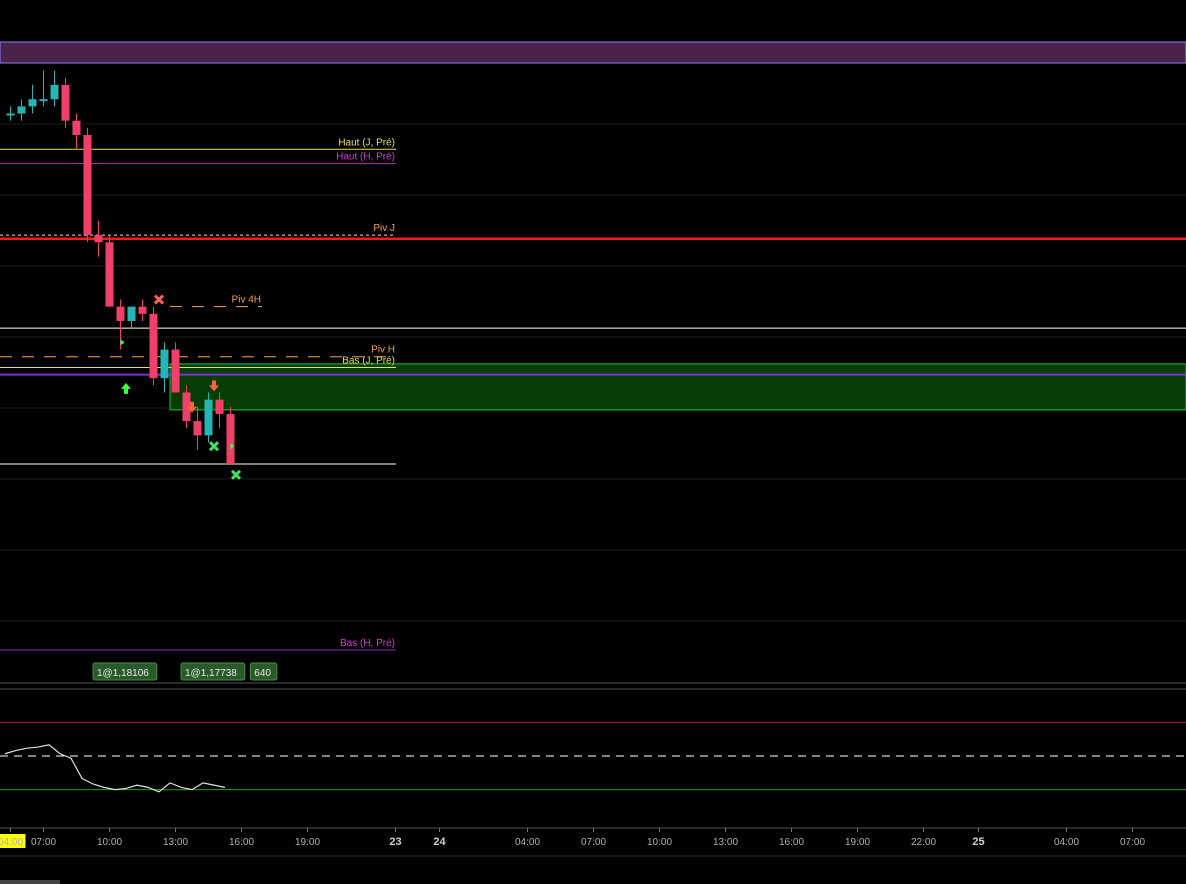 The image size is (1186, 884). I want to click on scrollbar-thumb, so click(30, 882).